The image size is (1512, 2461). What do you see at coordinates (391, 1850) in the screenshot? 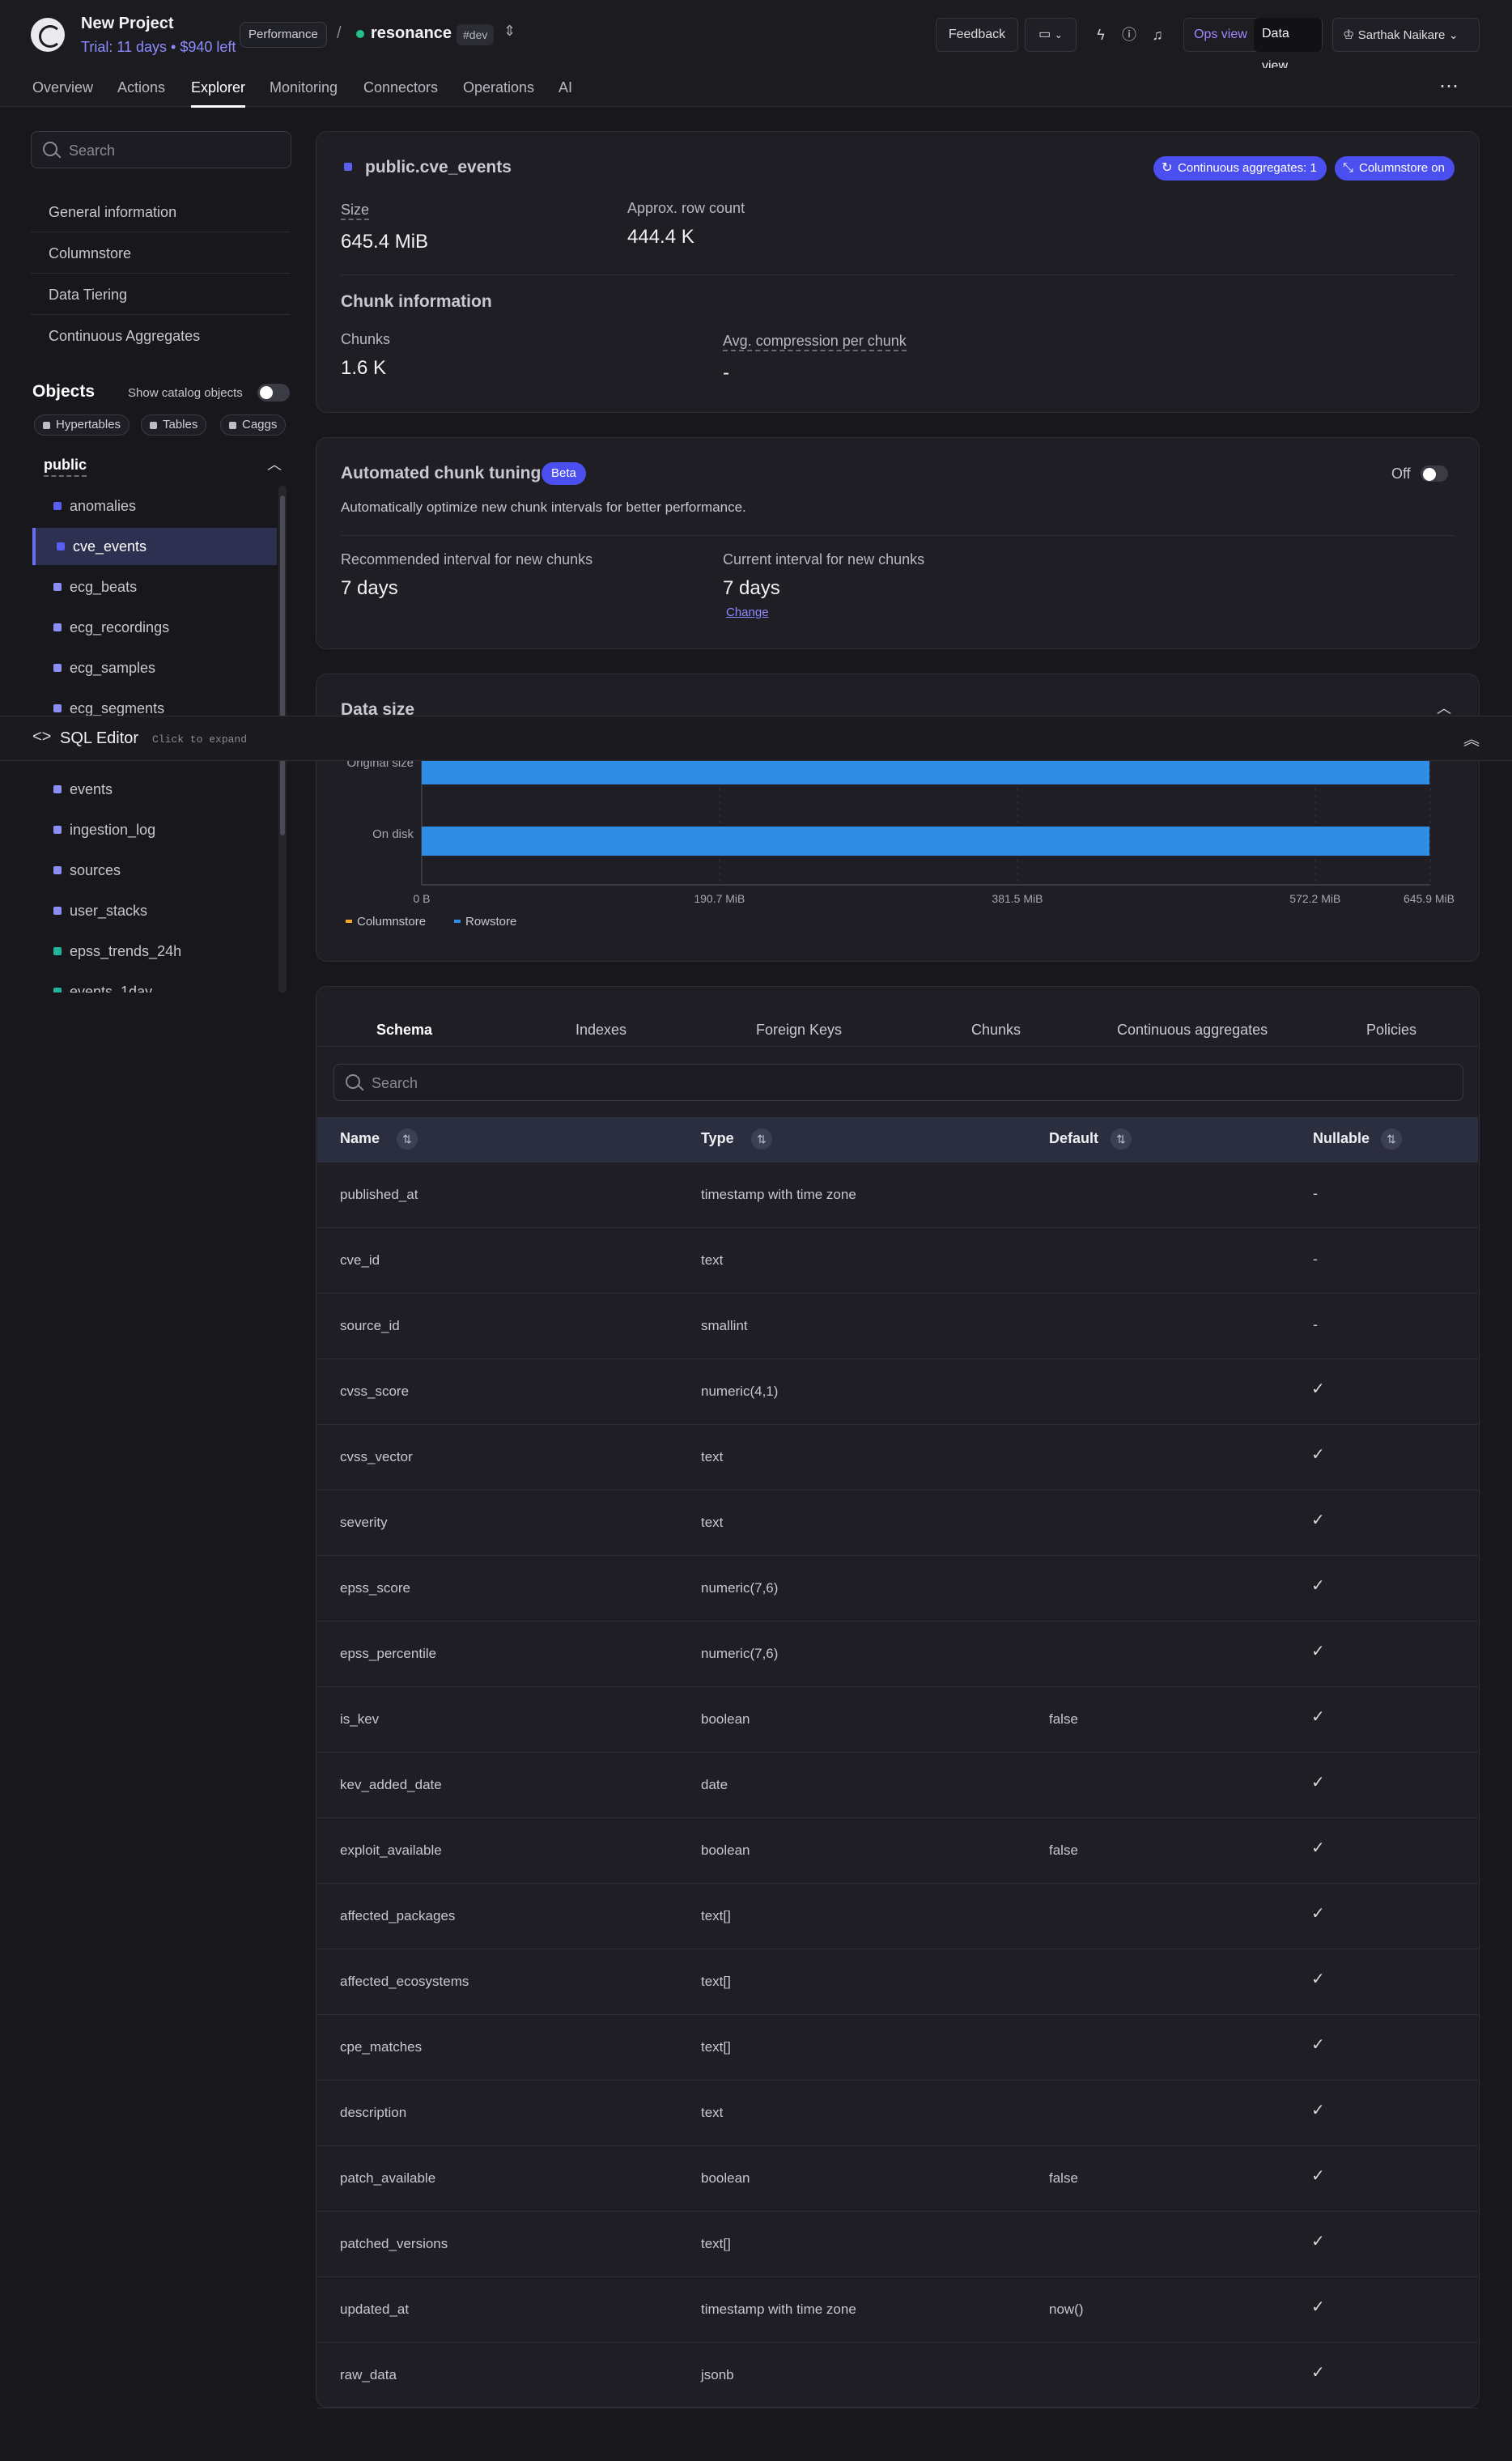
I see `column-name-cell: exploit_available` at bounding box center [391, 1850].